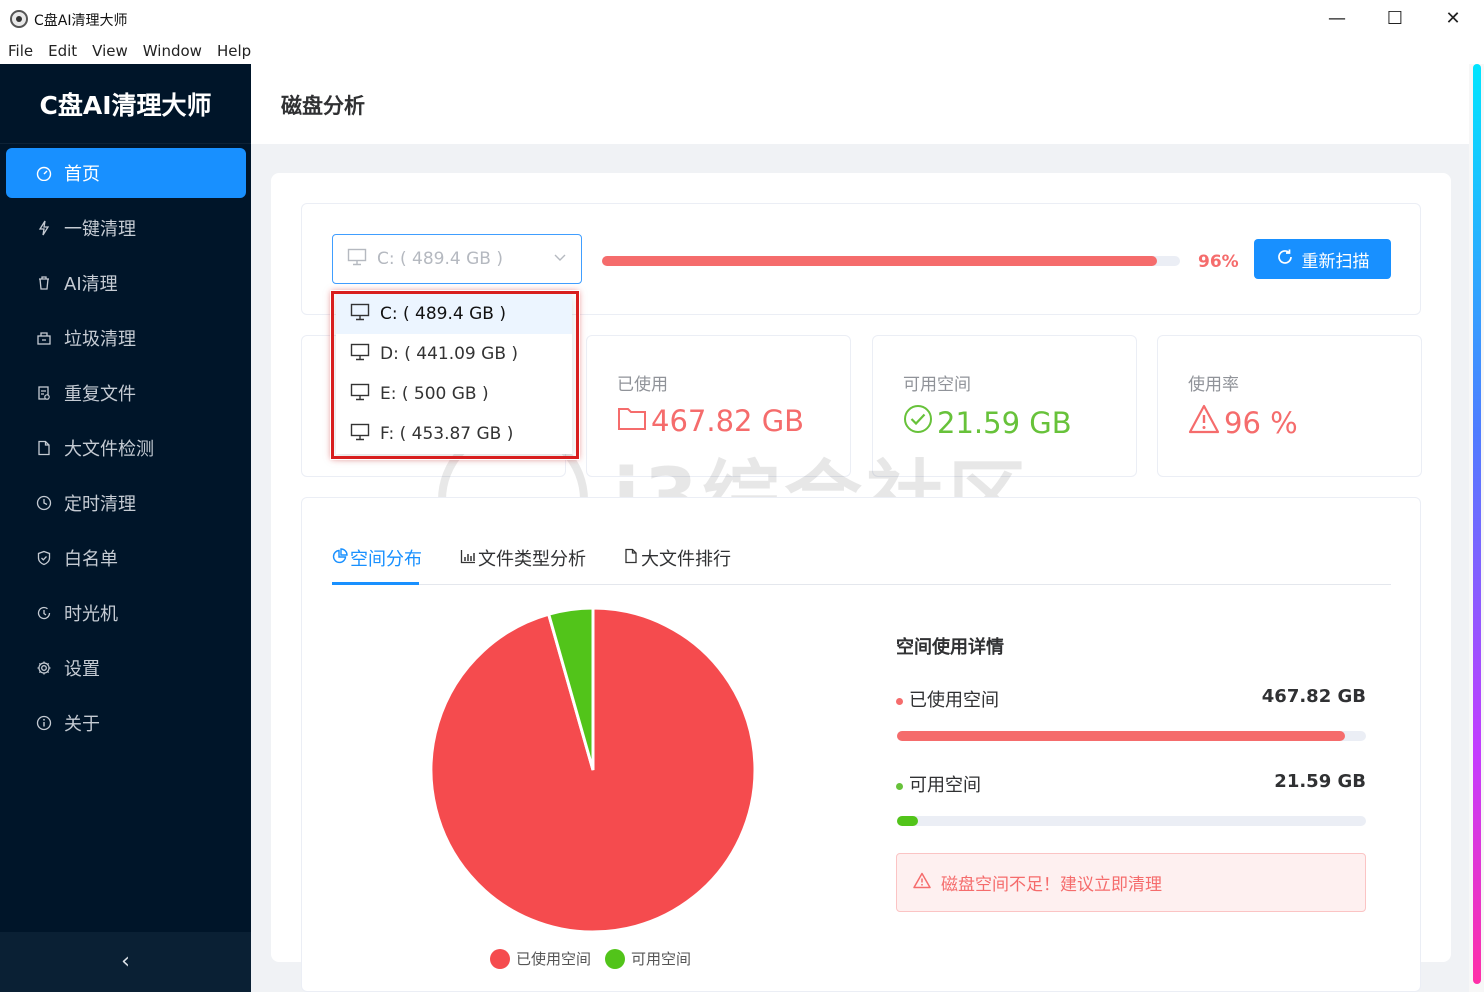 The image size is (1484, 992). I want to click on drive-select: C: ( 489.4 GB ), so click(457, 259).